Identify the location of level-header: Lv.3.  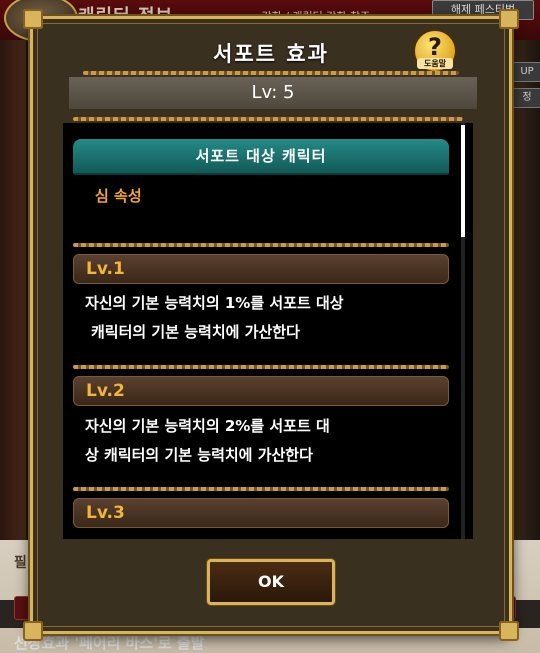
(261, 513).